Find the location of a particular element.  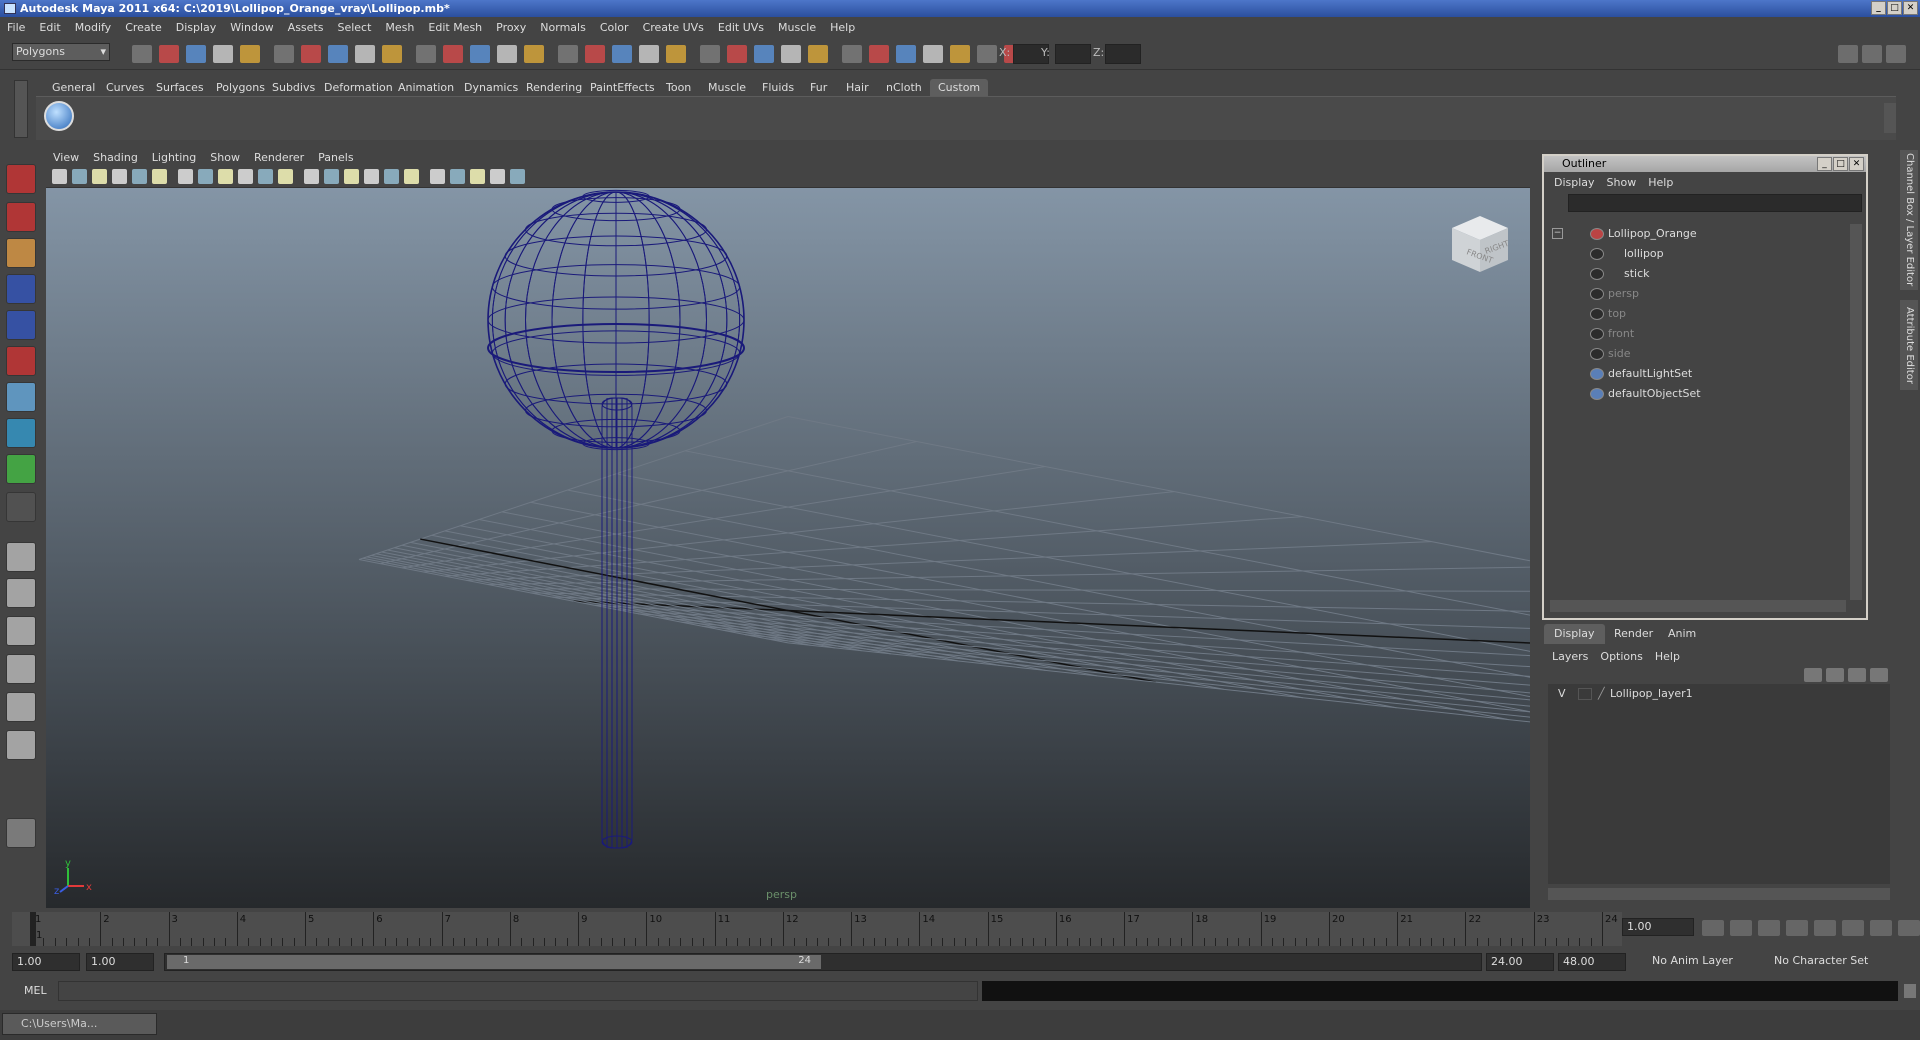

safe-action-icon is located at coordinates (265, 176).